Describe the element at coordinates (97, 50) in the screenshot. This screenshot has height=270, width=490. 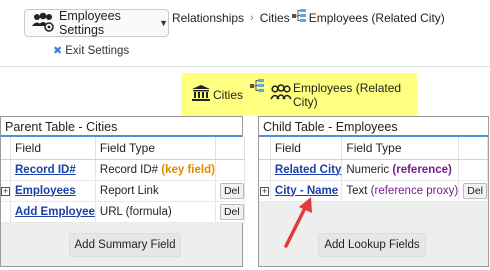
I see `exit-settings-label: Exit Settings` at that location.